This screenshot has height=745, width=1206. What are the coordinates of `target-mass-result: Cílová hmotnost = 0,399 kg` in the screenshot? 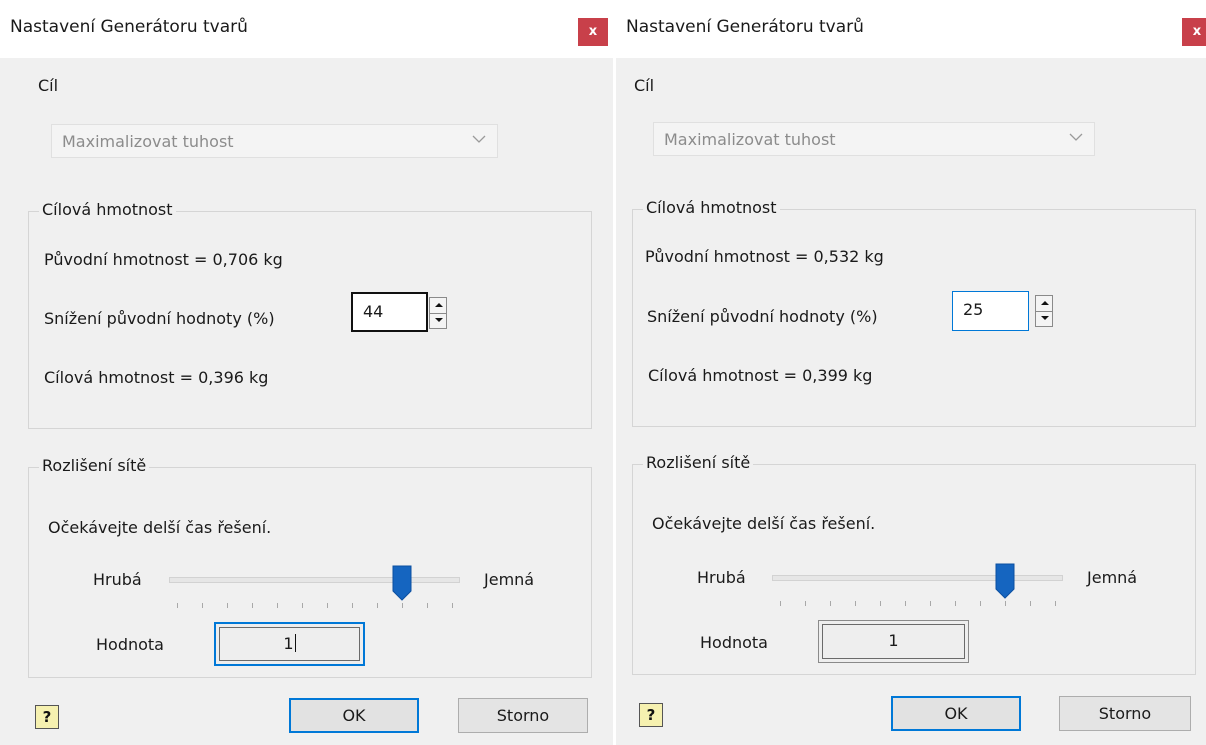 It's located at (760, 375).